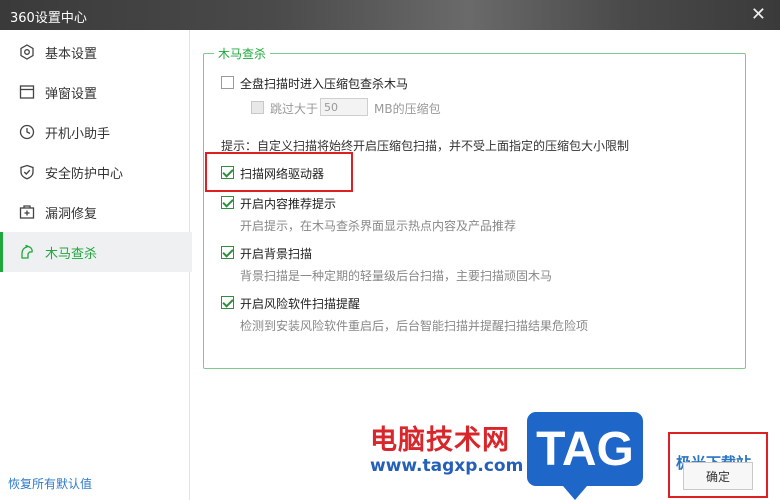 The width and height of the screenshot is (780, 500). Describe the element at coordinates (396, 276) in the screenshot. I see `background-scan-desc: 背景扫描是一种定期的轻量级后台扫描，主要扫描顽固木马` at that location.